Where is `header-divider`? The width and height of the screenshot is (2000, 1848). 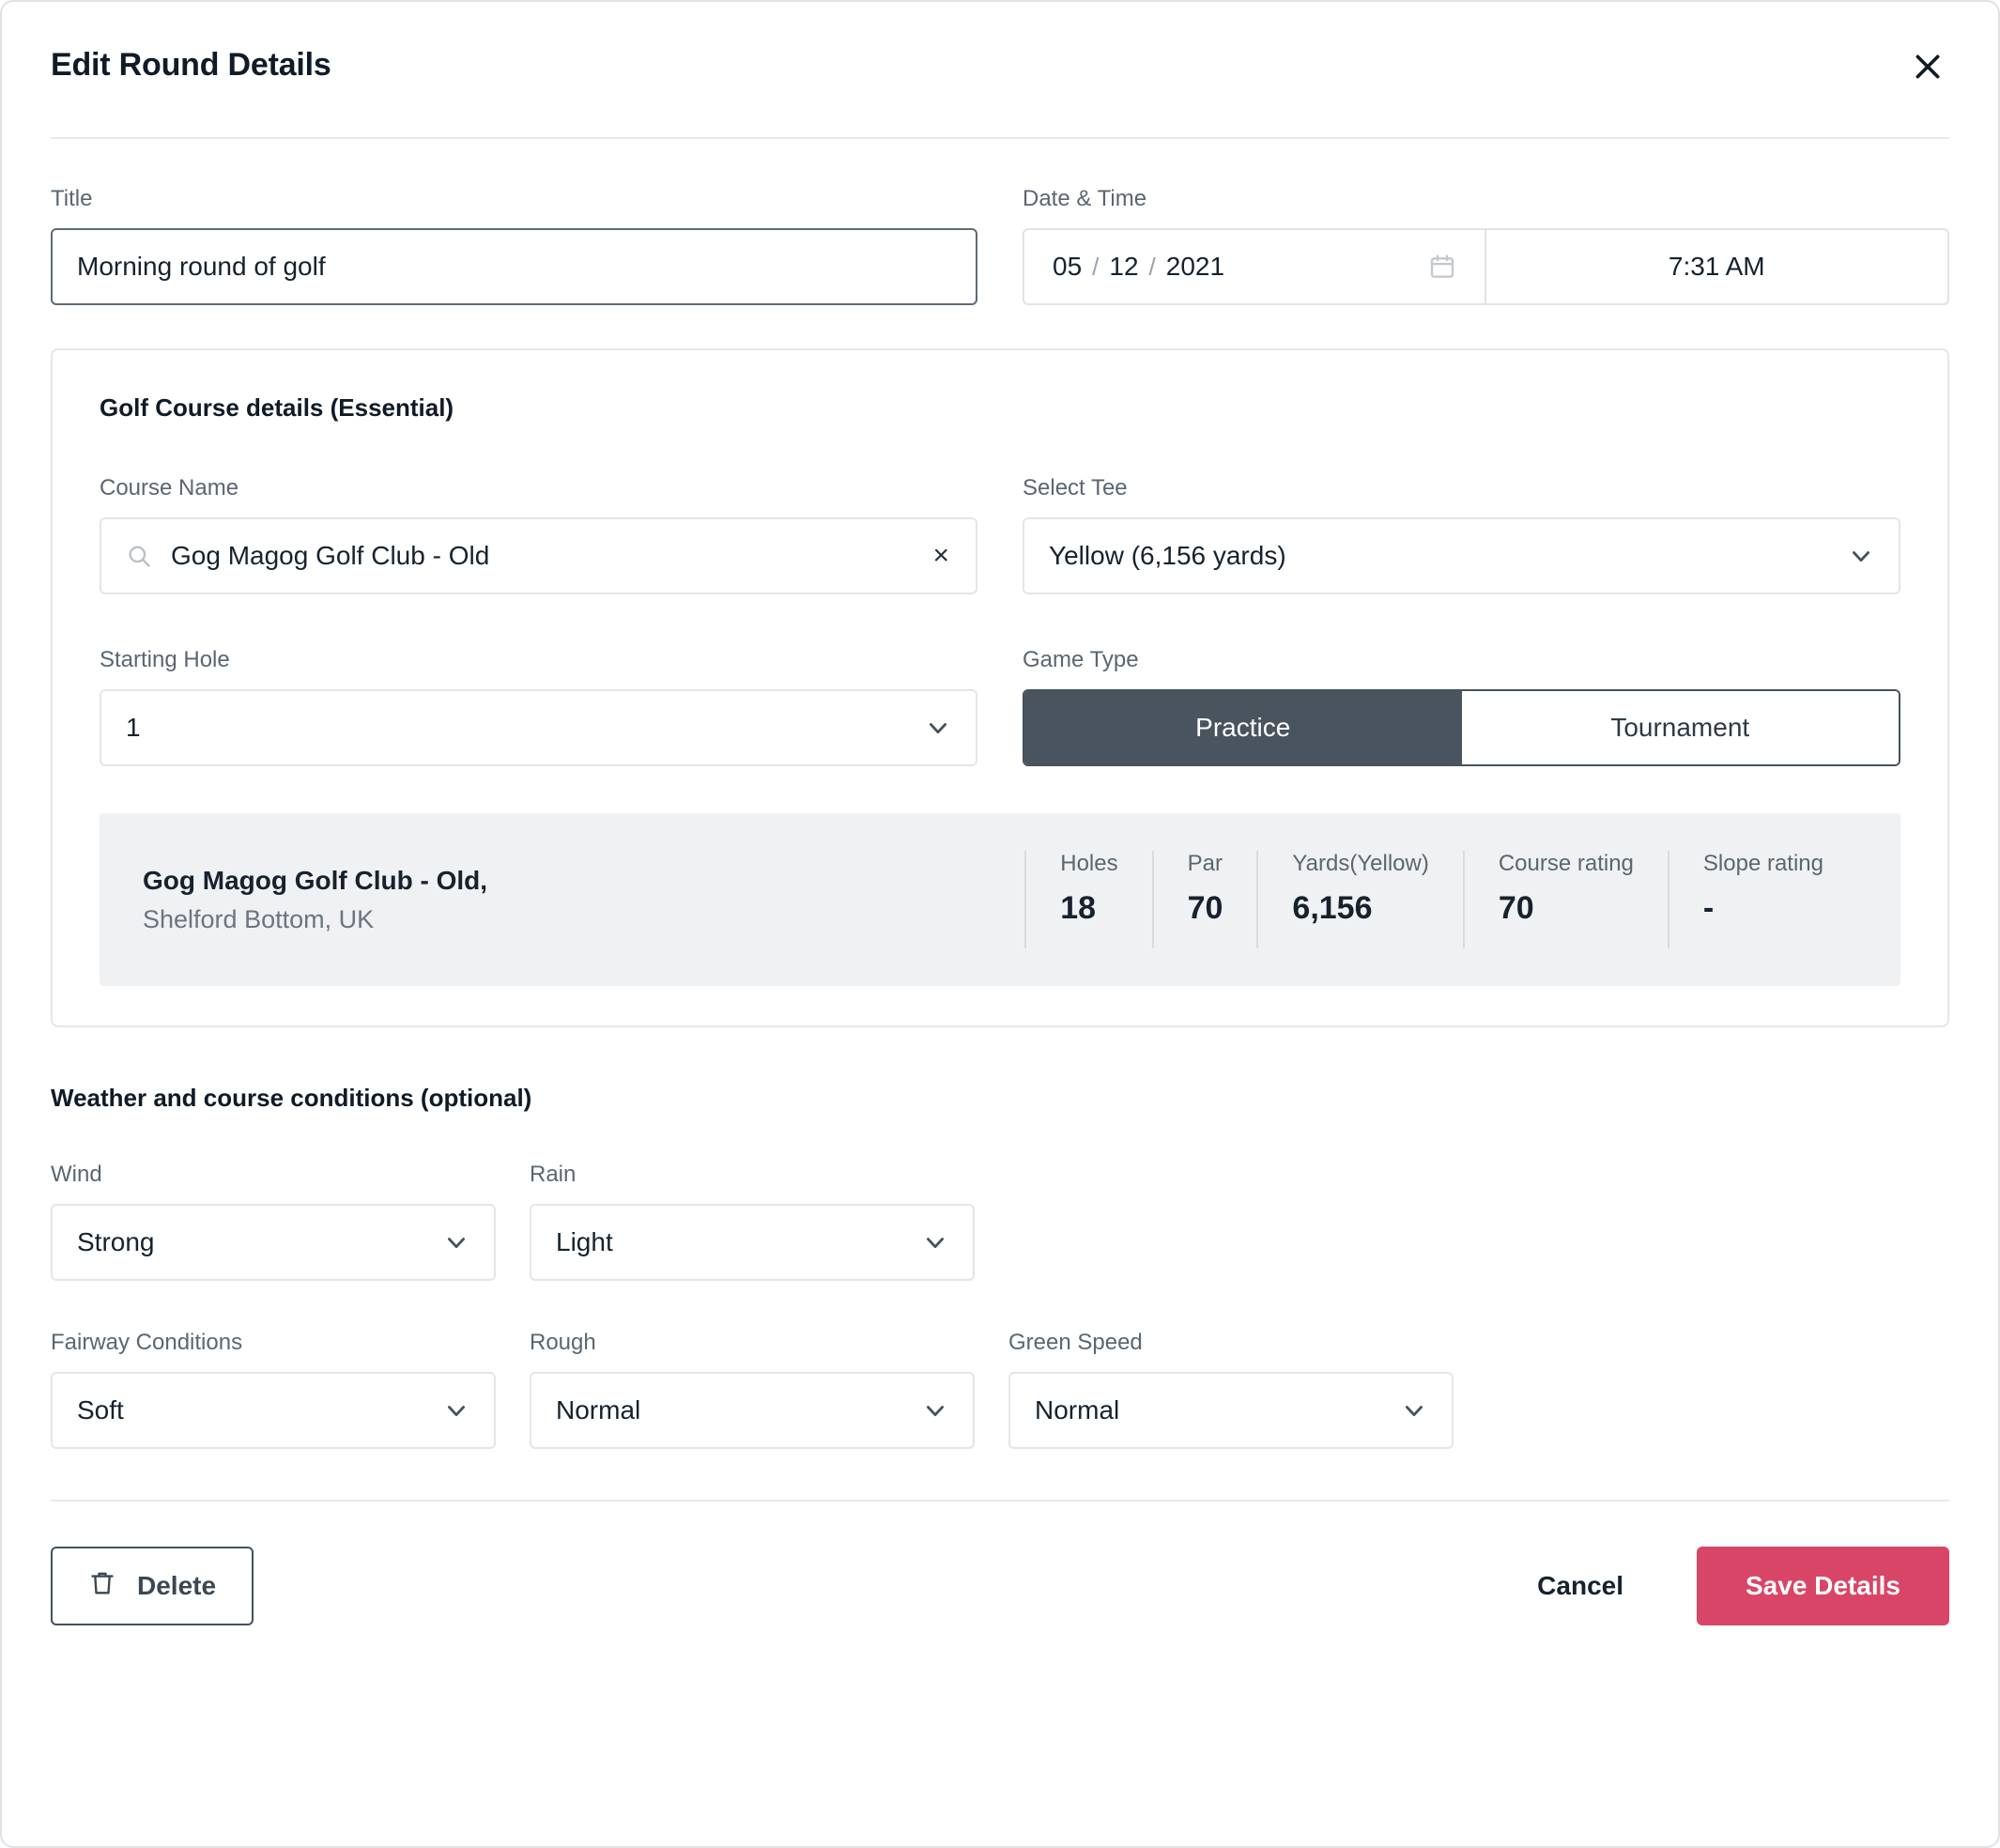
header-divider is located at coordinates (1000, 138).